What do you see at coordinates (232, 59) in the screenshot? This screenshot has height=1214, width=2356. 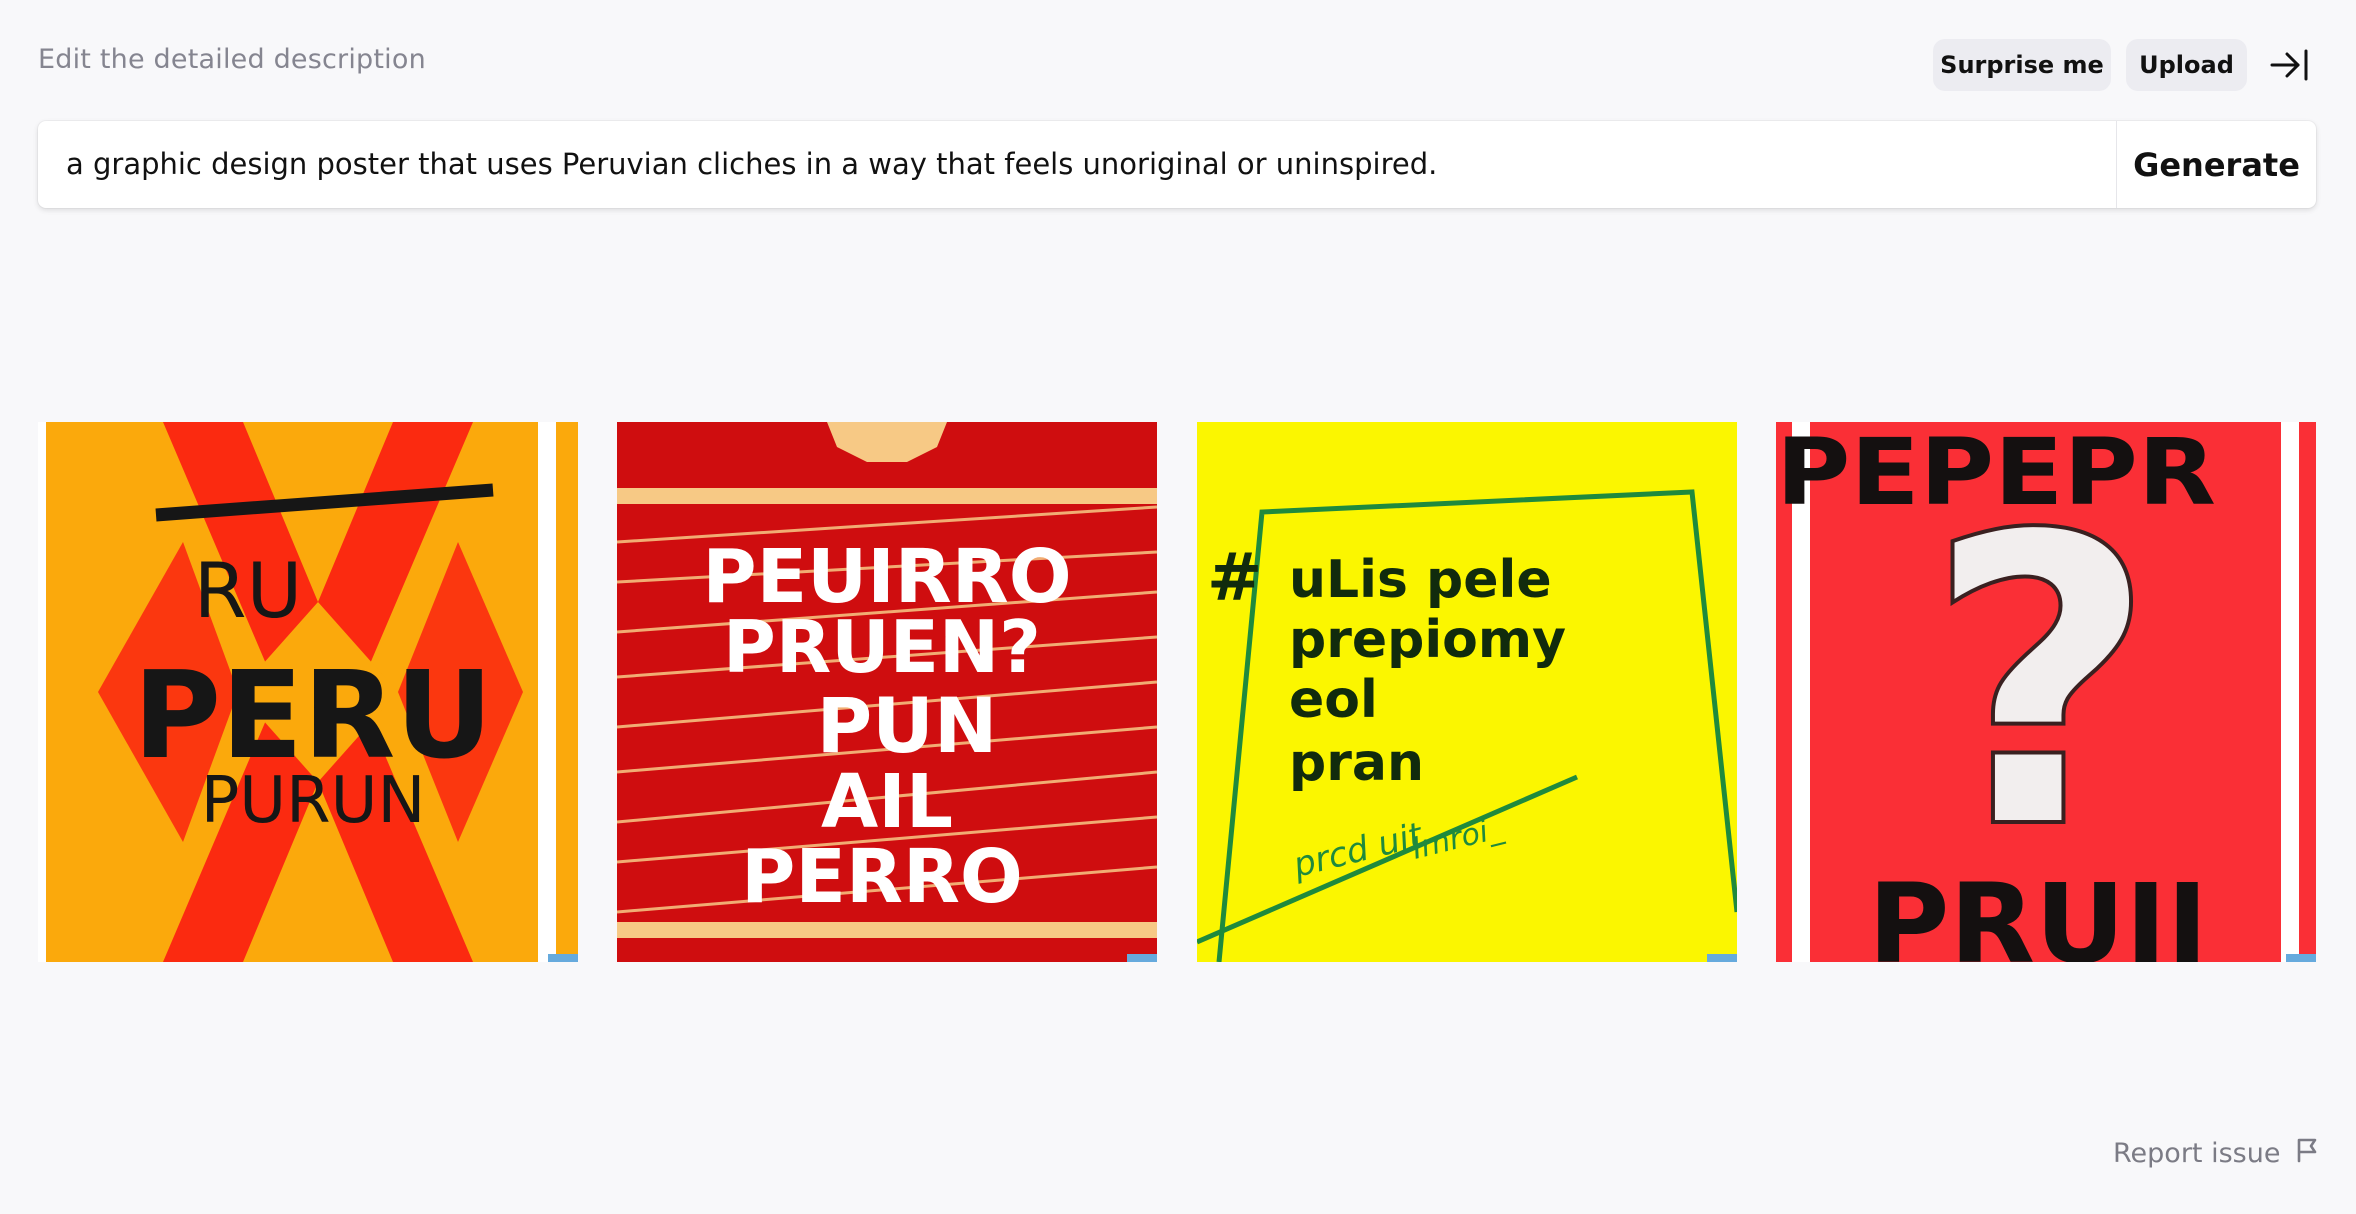 I see `description-hint: Edit the detailed description` at bounding box center [232, 59].